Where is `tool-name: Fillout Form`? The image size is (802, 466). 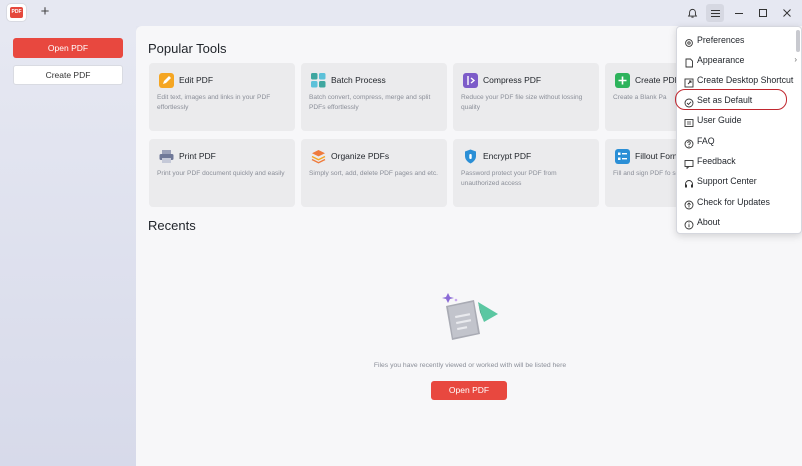
tool-name: Fillout Form is located at coordinates (657, 156).